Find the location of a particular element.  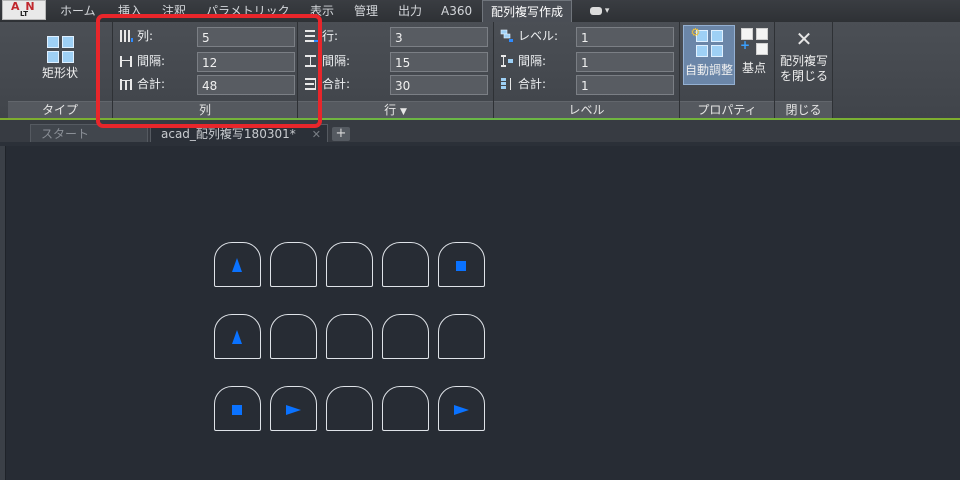

levels-total-row: 合計: is located at coordinates (523, 84).